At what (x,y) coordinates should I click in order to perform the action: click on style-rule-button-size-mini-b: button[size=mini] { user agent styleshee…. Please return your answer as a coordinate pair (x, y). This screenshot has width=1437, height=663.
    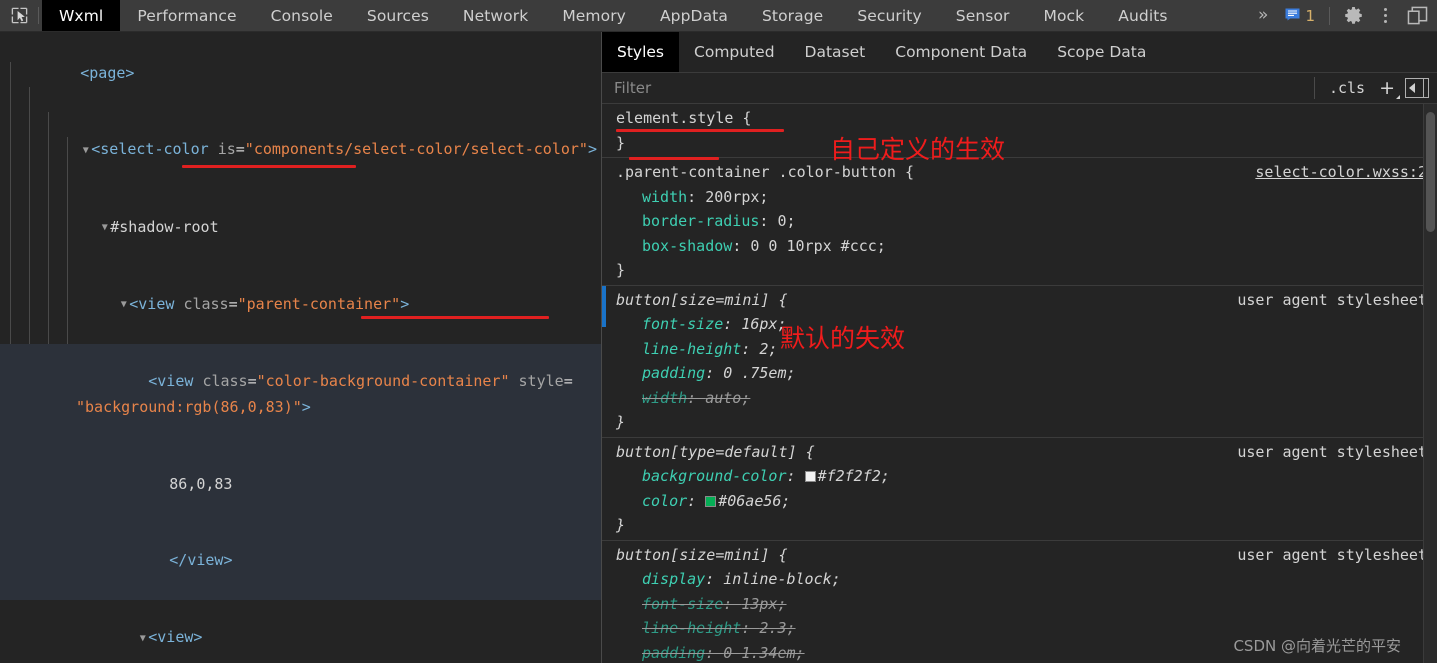
    Looking at the image, I should click on (1019, 602).